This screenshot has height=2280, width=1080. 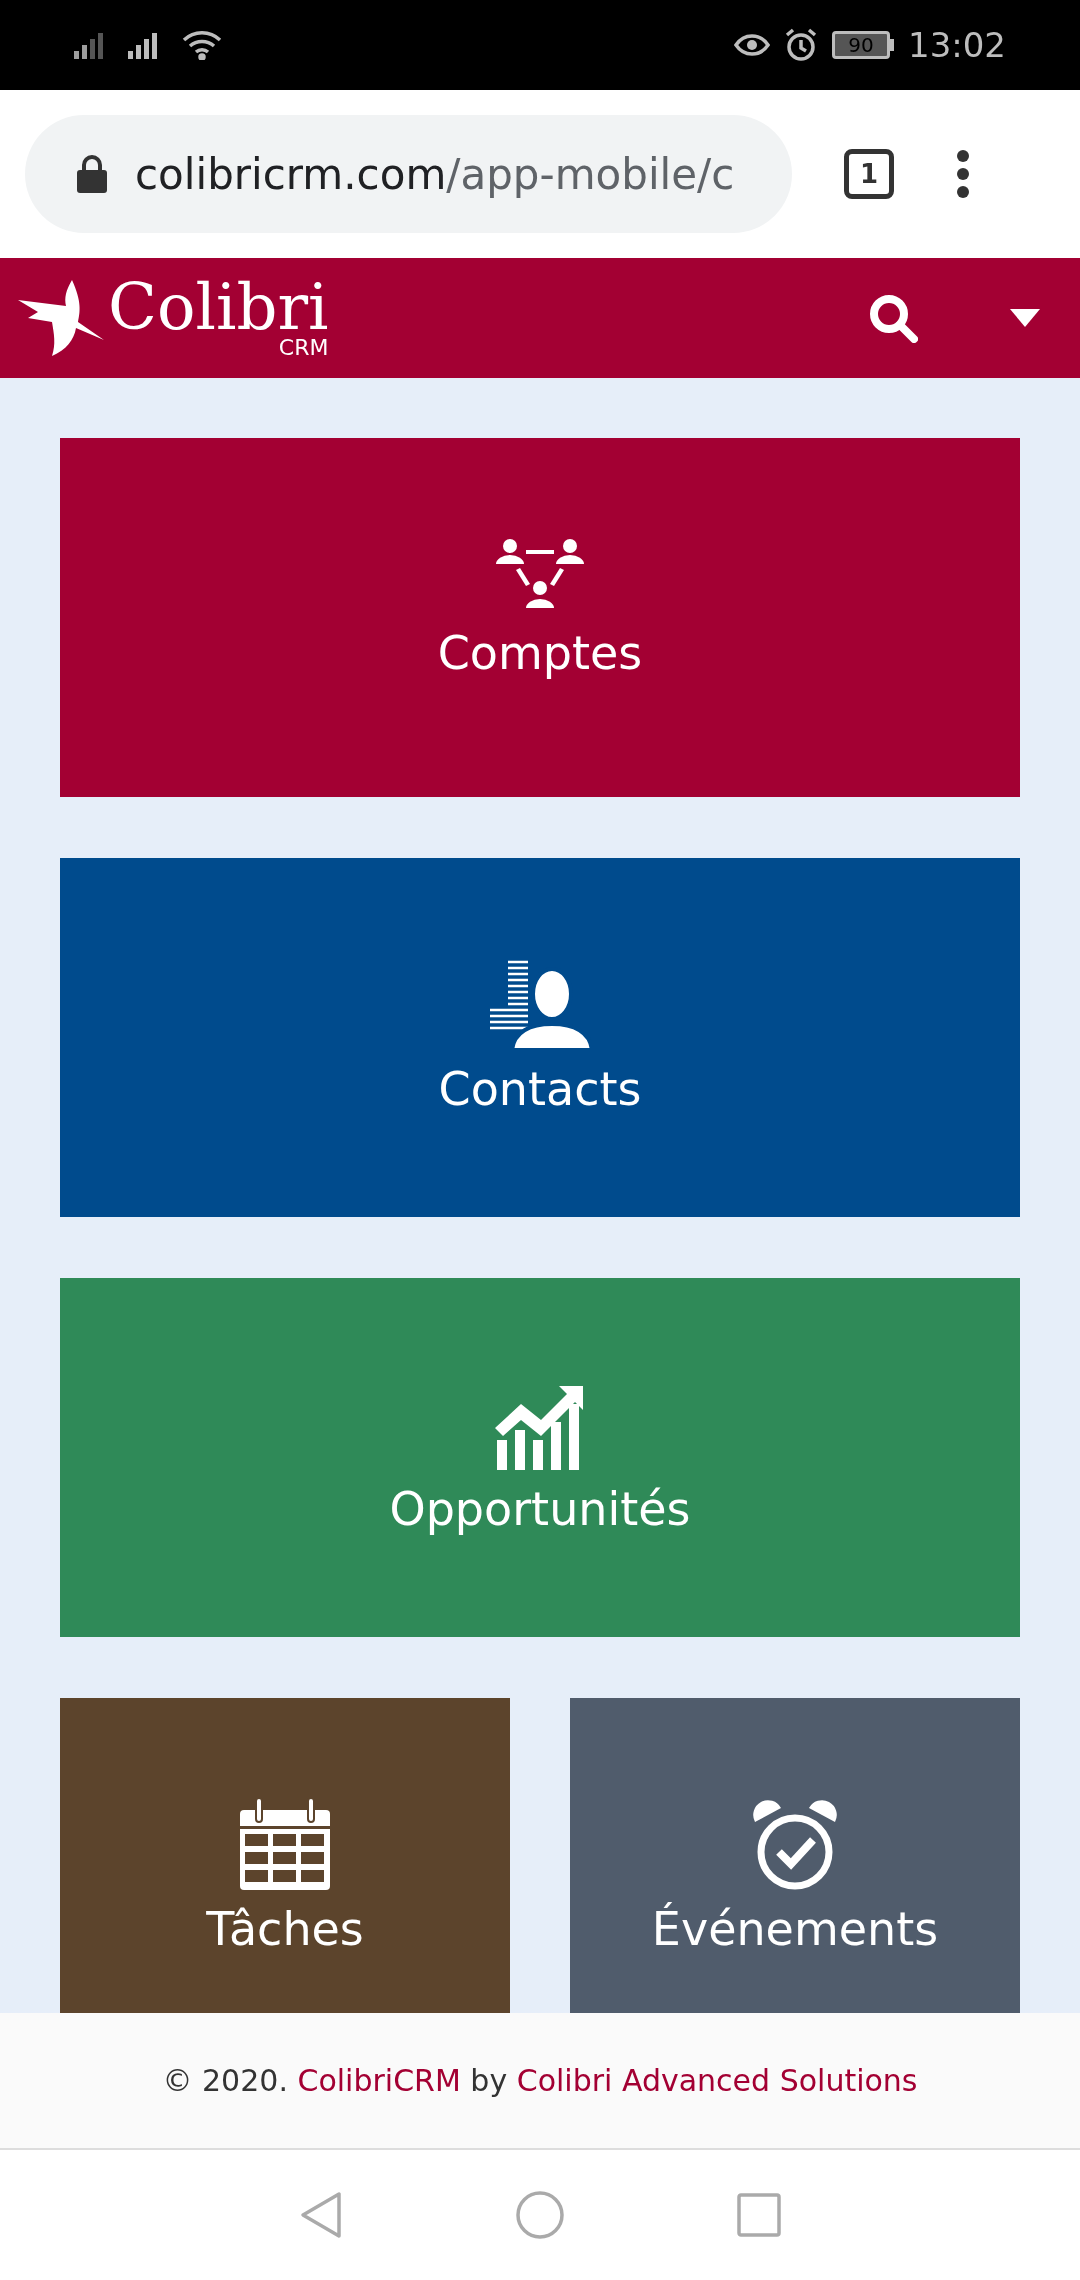 I want to click on clock-time: 13:02, so click(x=957, y=45).